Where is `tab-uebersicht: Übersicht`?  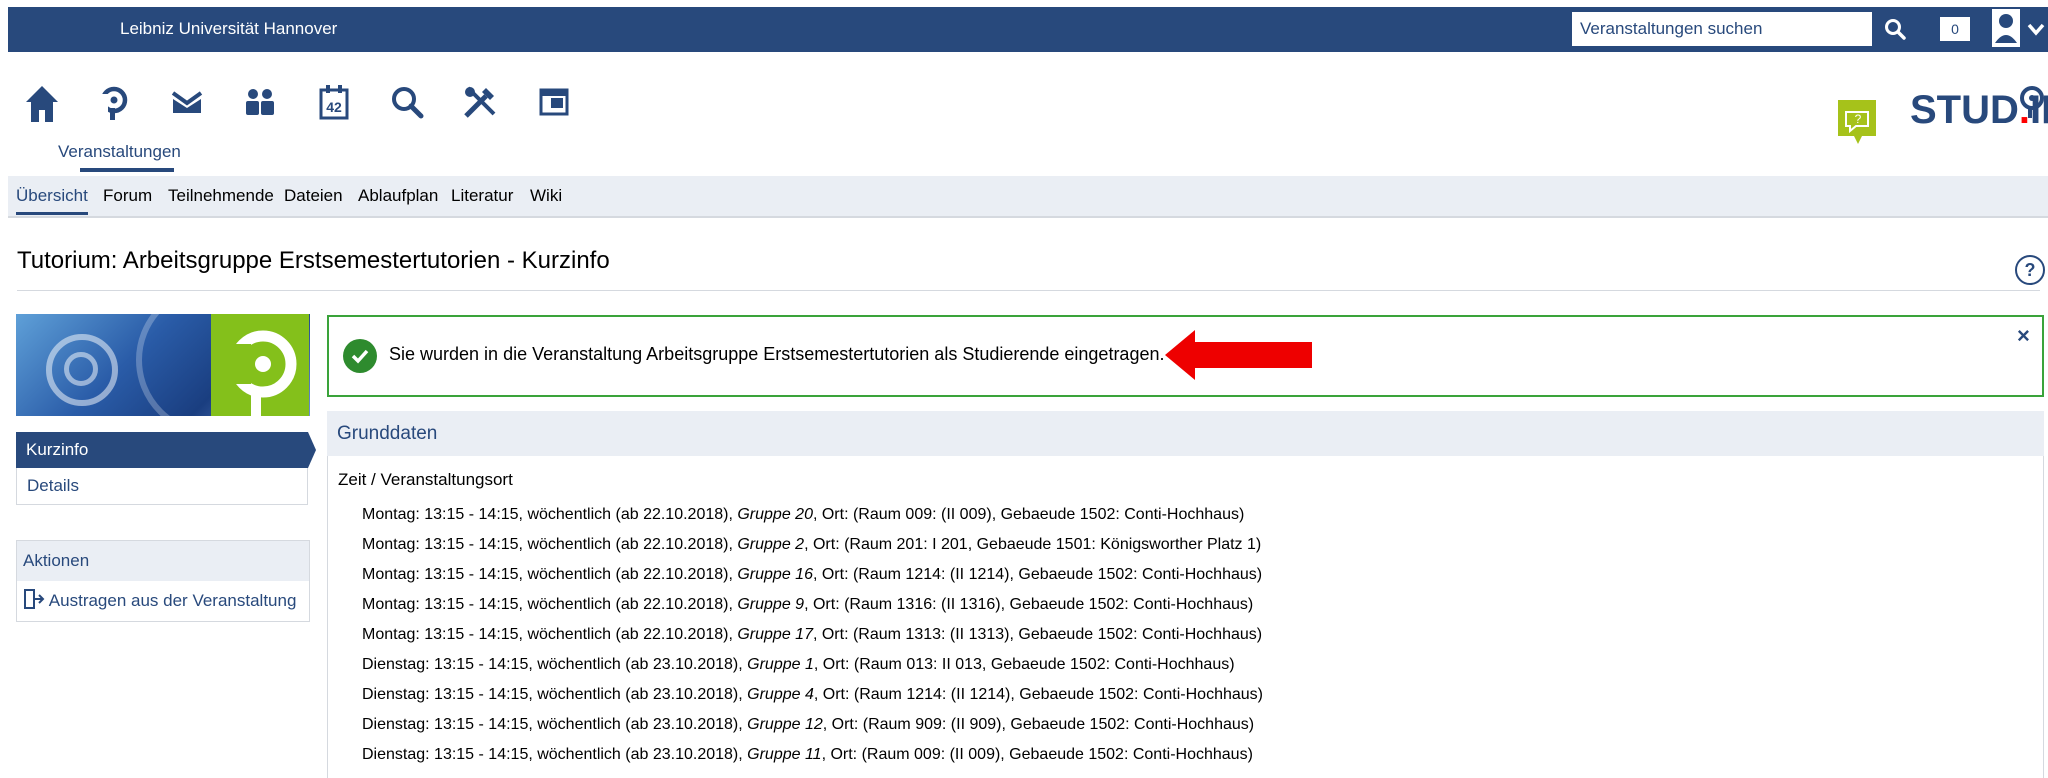
tab-uebersicht: Übersicht is located at coordinates (52, 200).